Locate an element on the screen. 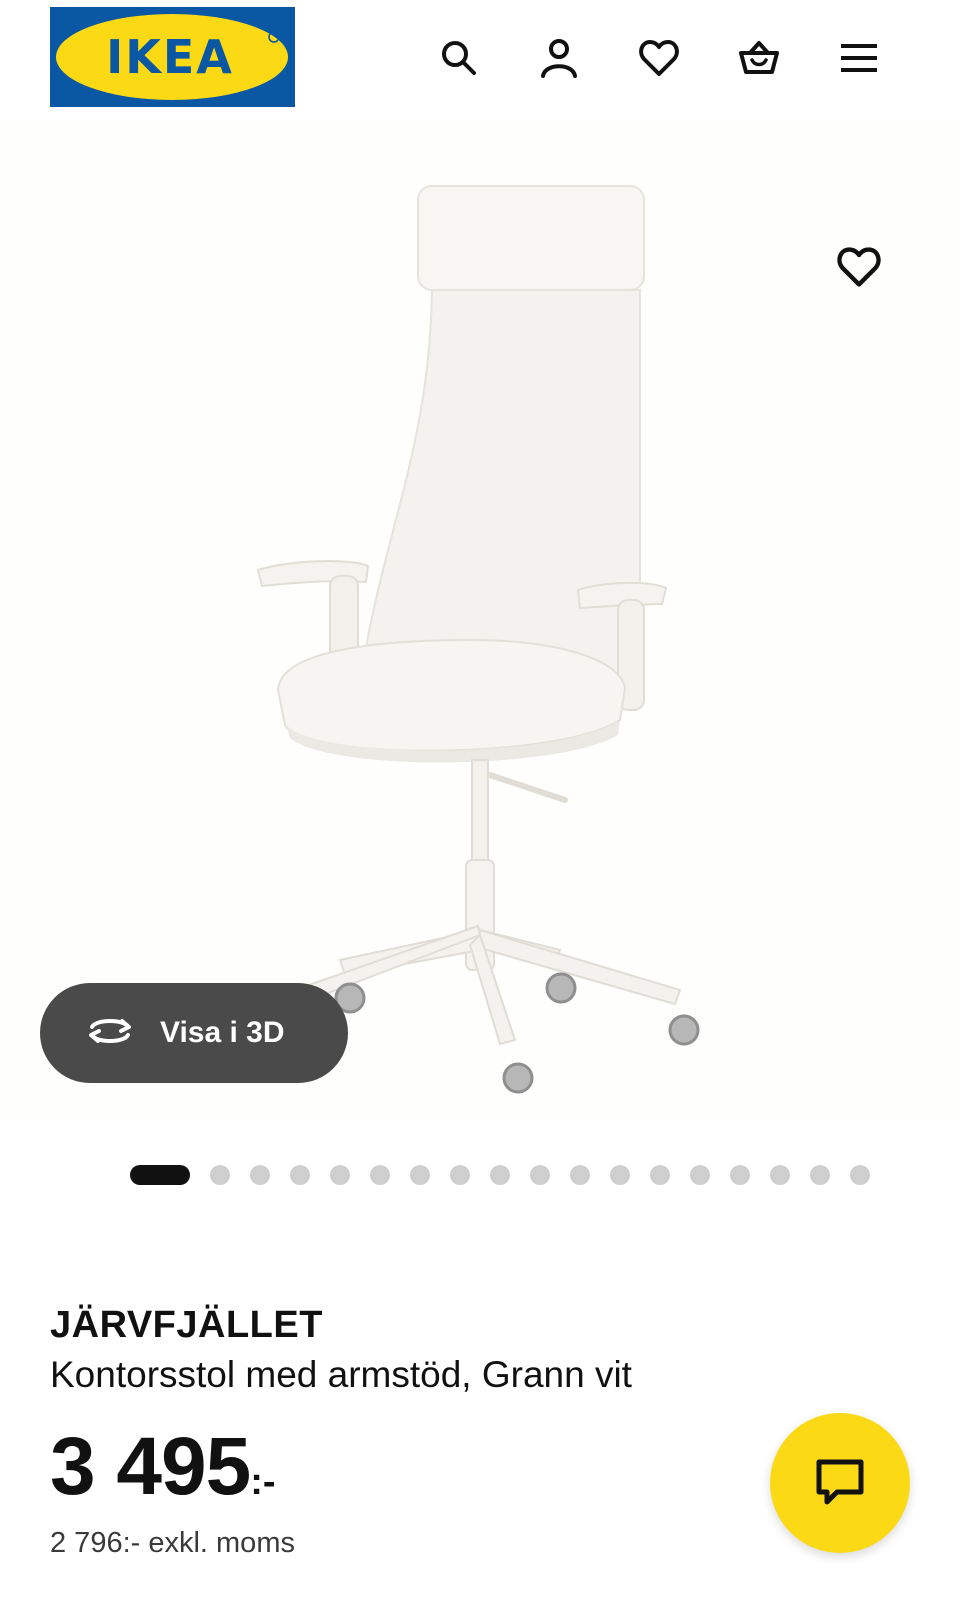 The width and height of the screenshot is (960, 1613). price-main: 3 495 is located at coordinates (150, 1466).